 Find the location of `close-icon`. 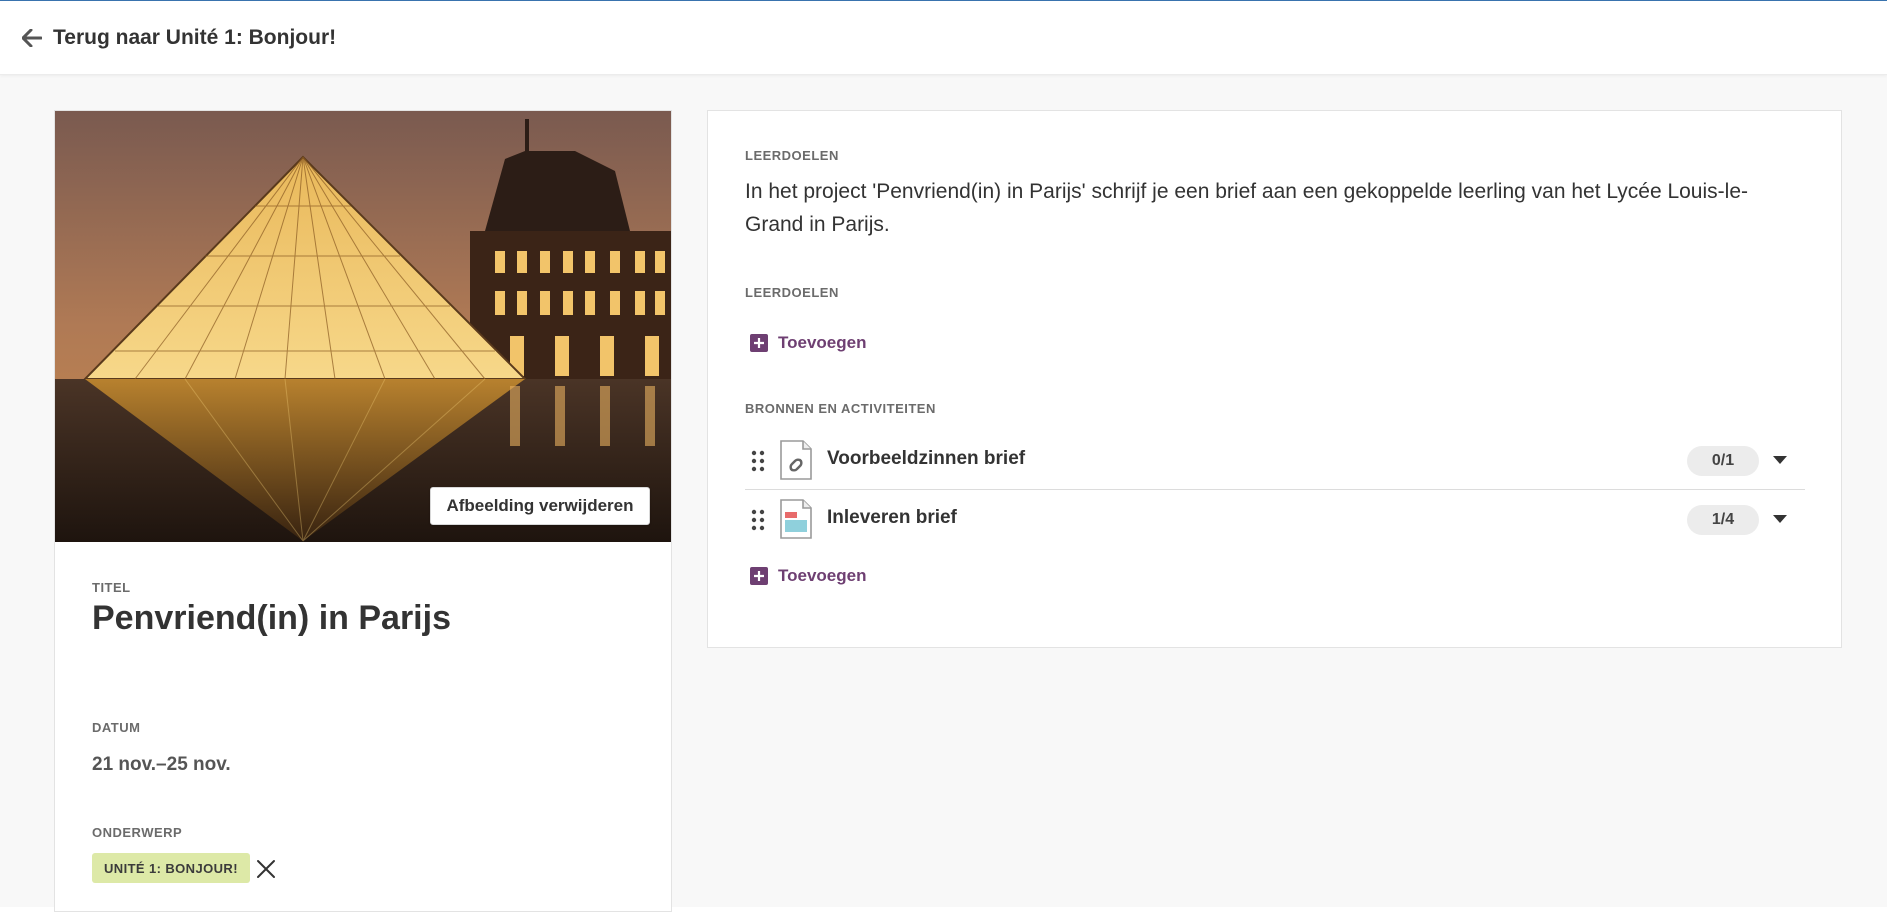

close-icon is located at coordinates (266, 869).